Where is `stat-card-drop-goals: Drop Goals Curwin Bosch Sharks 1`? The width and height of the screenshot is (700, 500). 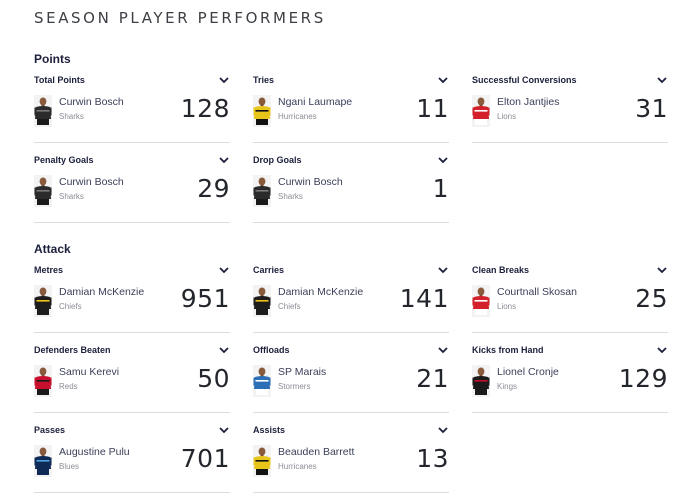
stat-card-drop-goals: Drop Goals Curwin Bosch Sharks 1 is located at coordinates (351, 188).